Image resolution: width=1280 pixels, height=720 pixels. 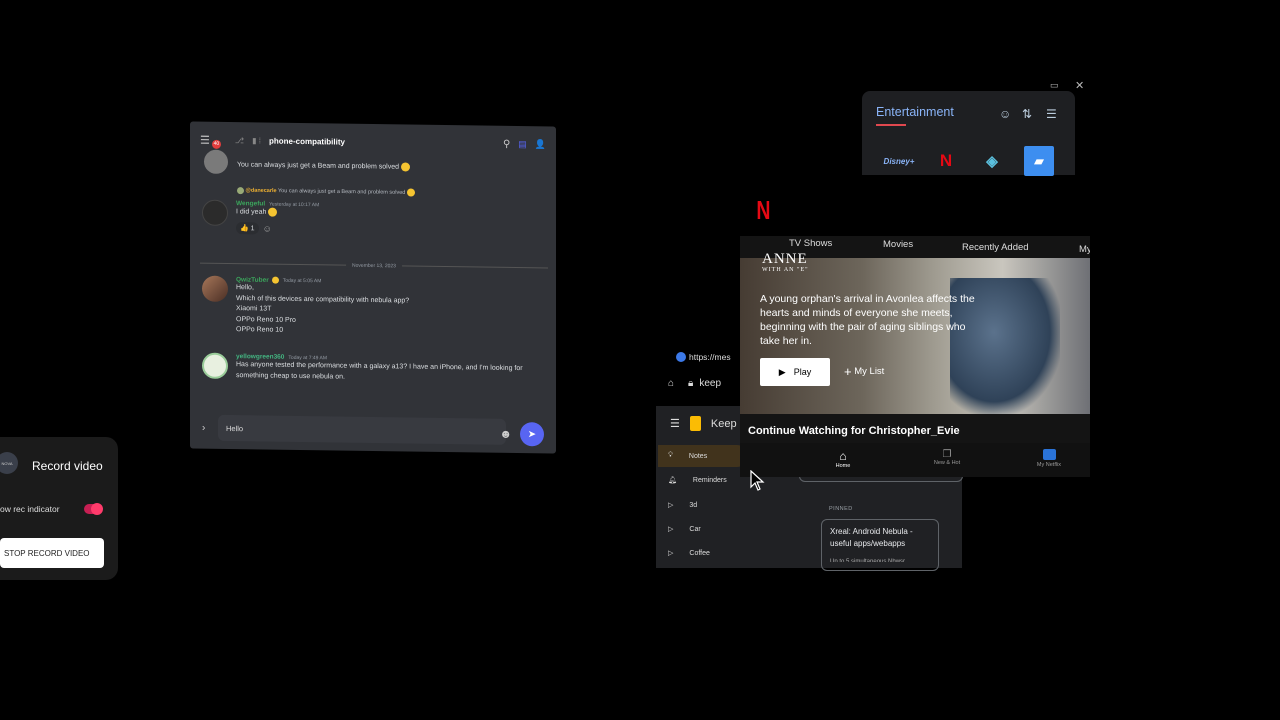 I want to click on app-logo: NOVA, so click(x=9, y=463).